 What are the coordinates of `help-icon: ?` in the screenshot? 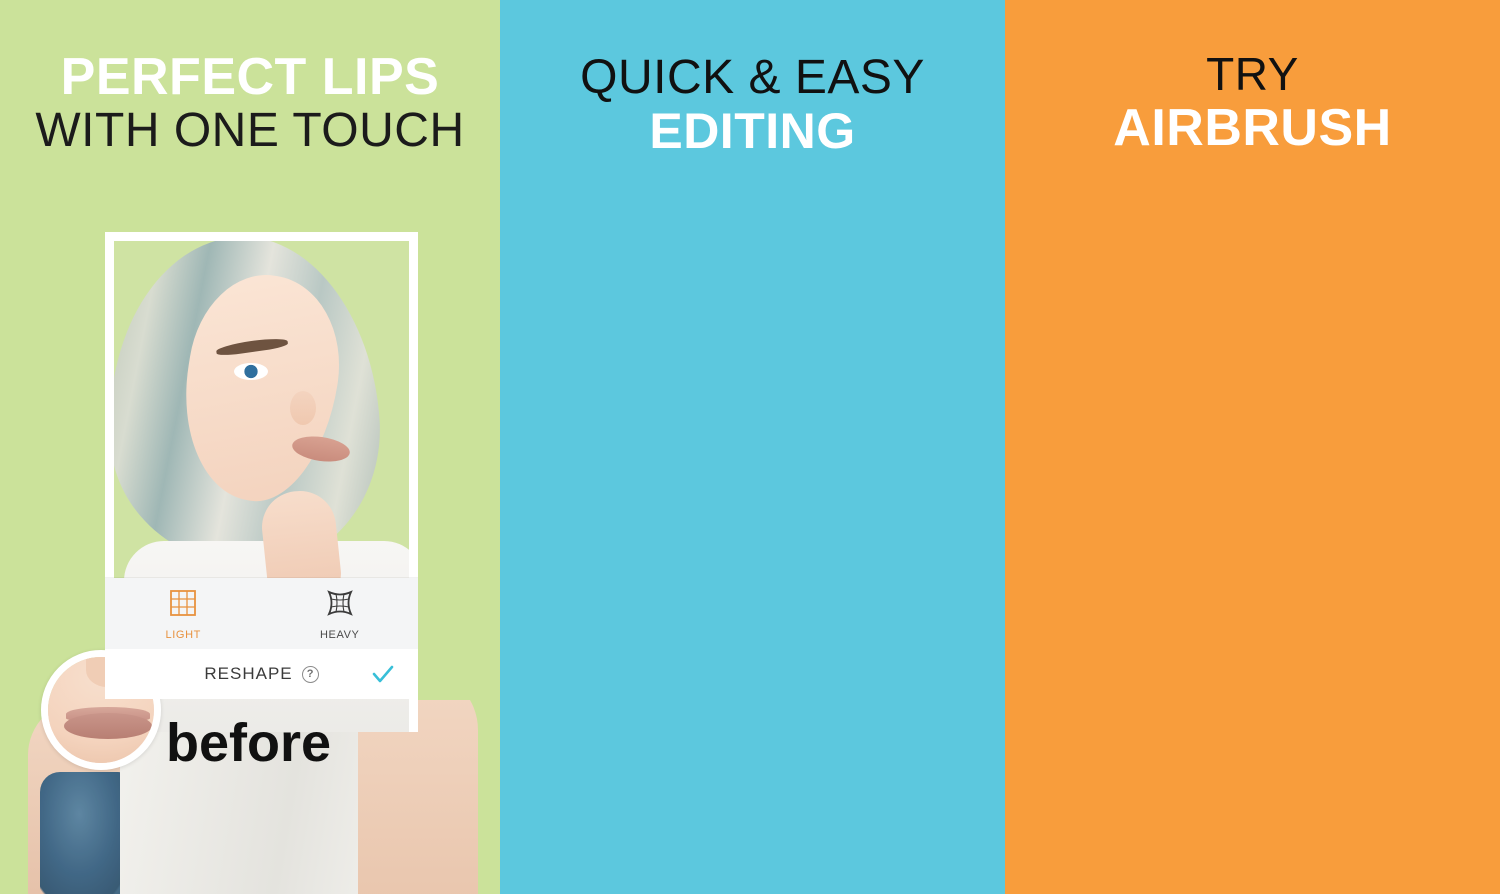 It's located at (310, 674).